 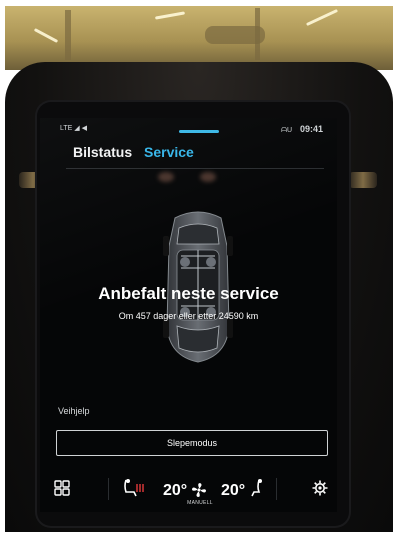 I want to click on grid-icon, so click(x=62, y=488).